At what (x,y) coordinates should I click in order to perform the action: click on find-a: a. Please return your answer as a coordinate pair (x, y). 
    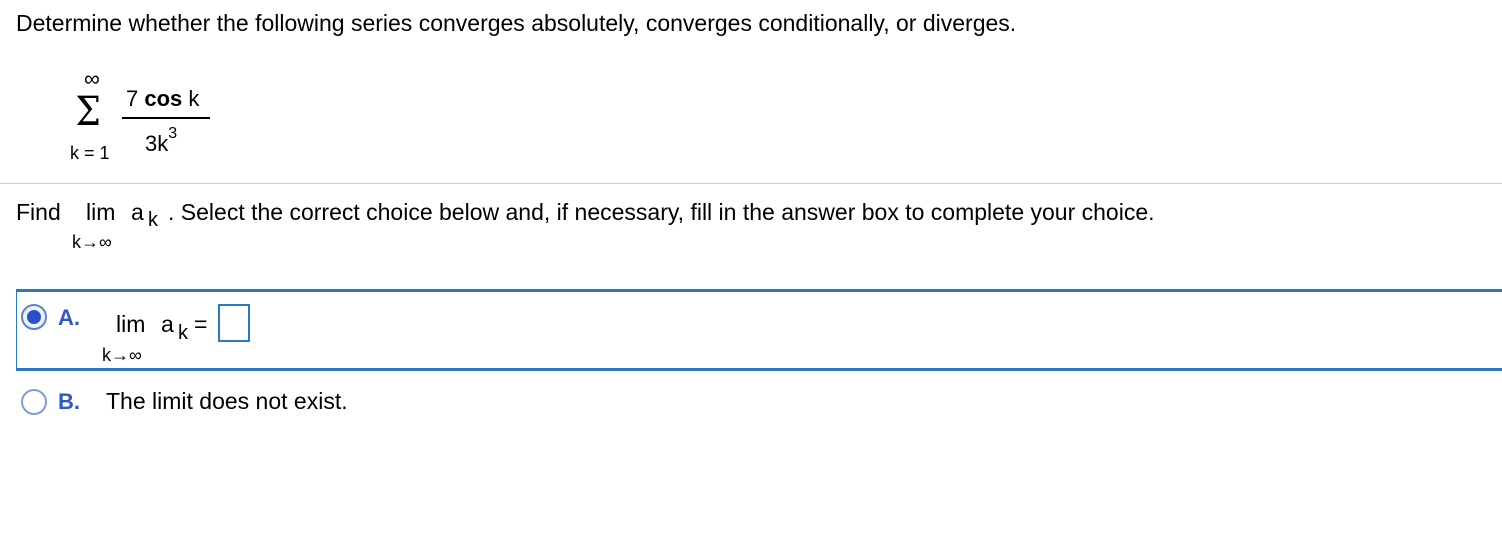
    Looking at the image, I should click on (137, 212).